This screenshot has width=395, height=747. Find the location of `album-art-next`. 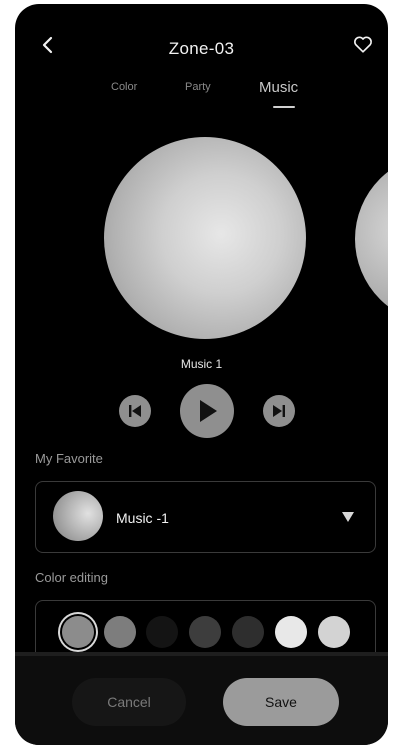

album-art-next is located at coordinates (371, 239).